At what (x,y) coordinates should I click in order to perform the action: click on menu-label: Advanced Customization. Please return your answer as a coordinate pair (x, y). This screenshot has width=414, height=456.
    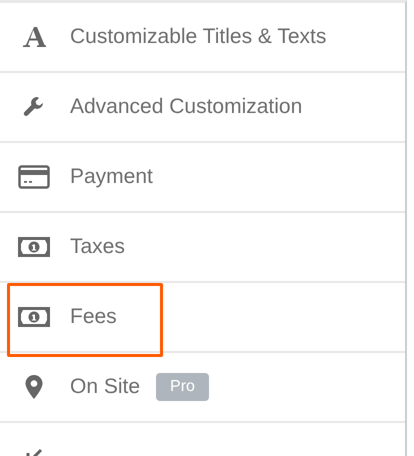
    Looking at the image, I should click on (186, 107).